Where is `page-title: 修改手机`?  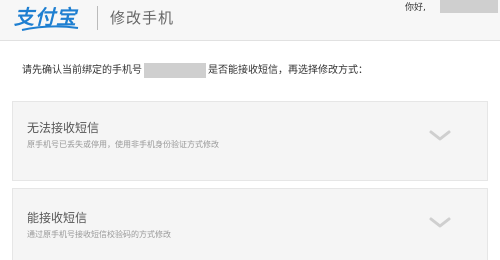 page-title: 修改手机 is located at coordinates (142, 18).